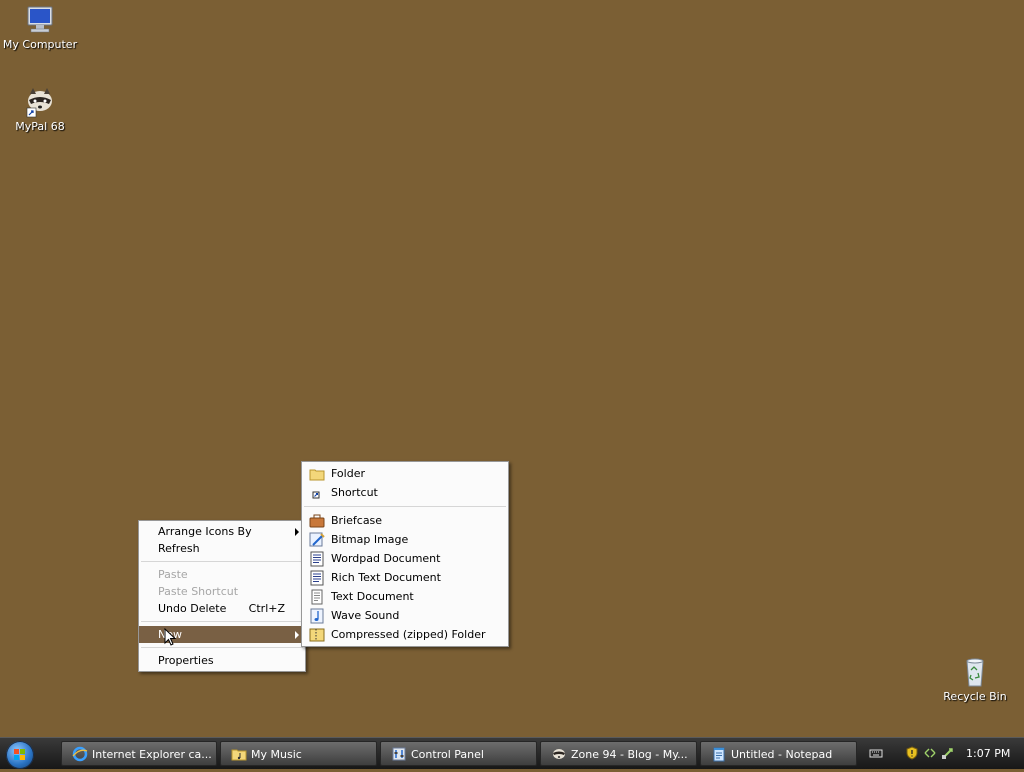  What do you see at coordinates (988, 753) in the screenshot?
I see `taskbar-clock: 1:07 PM` at bounding box center [988, 753].